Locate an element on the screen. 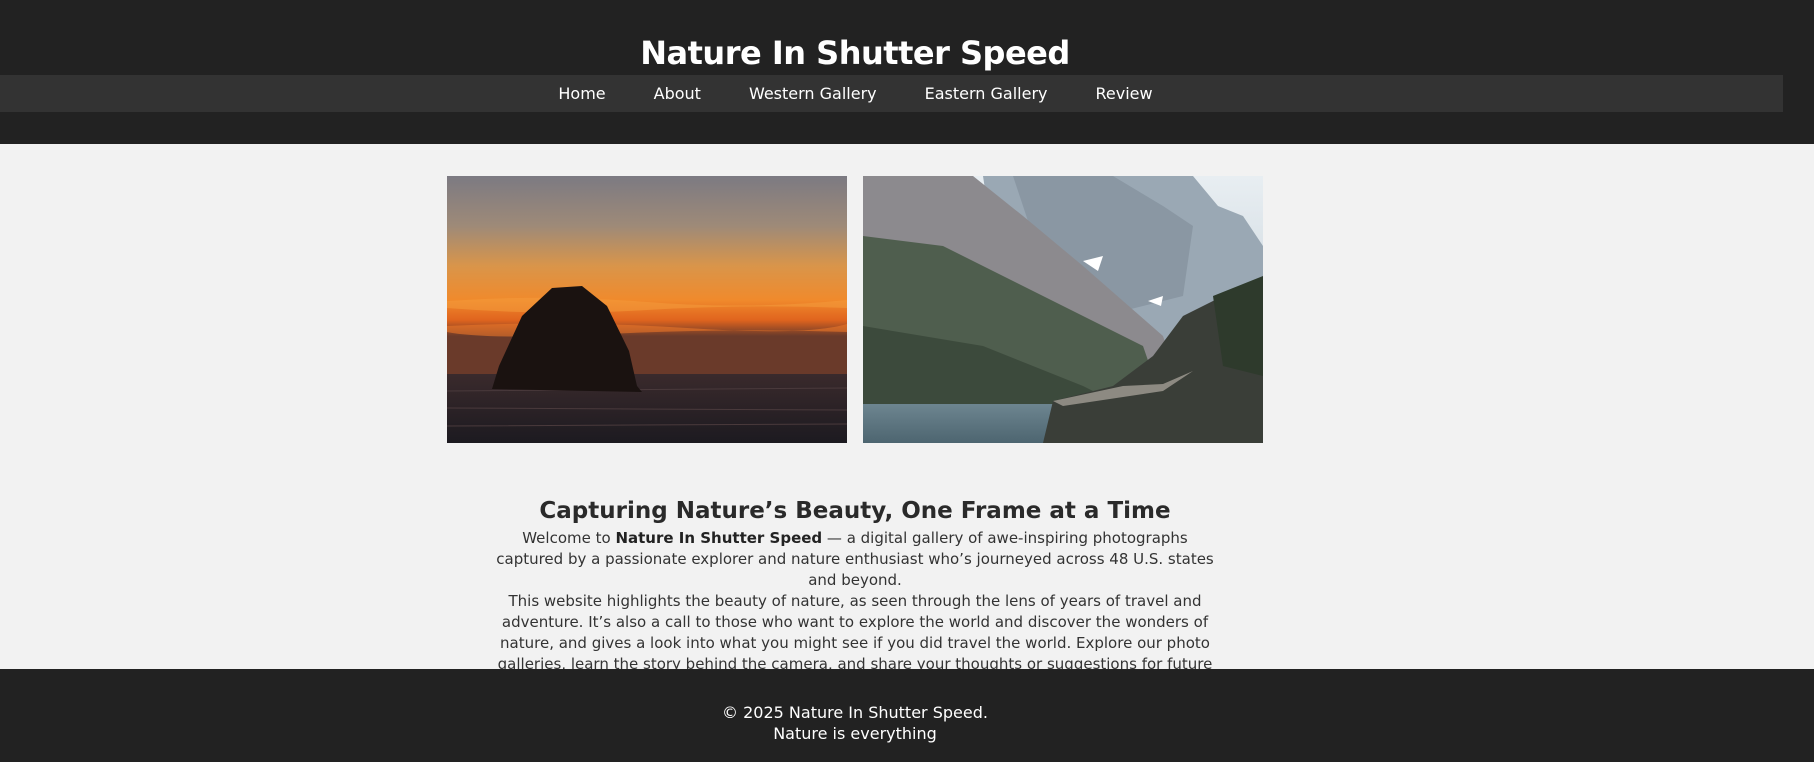  mountain-lake-photo is located at coordinates (1063, 309).